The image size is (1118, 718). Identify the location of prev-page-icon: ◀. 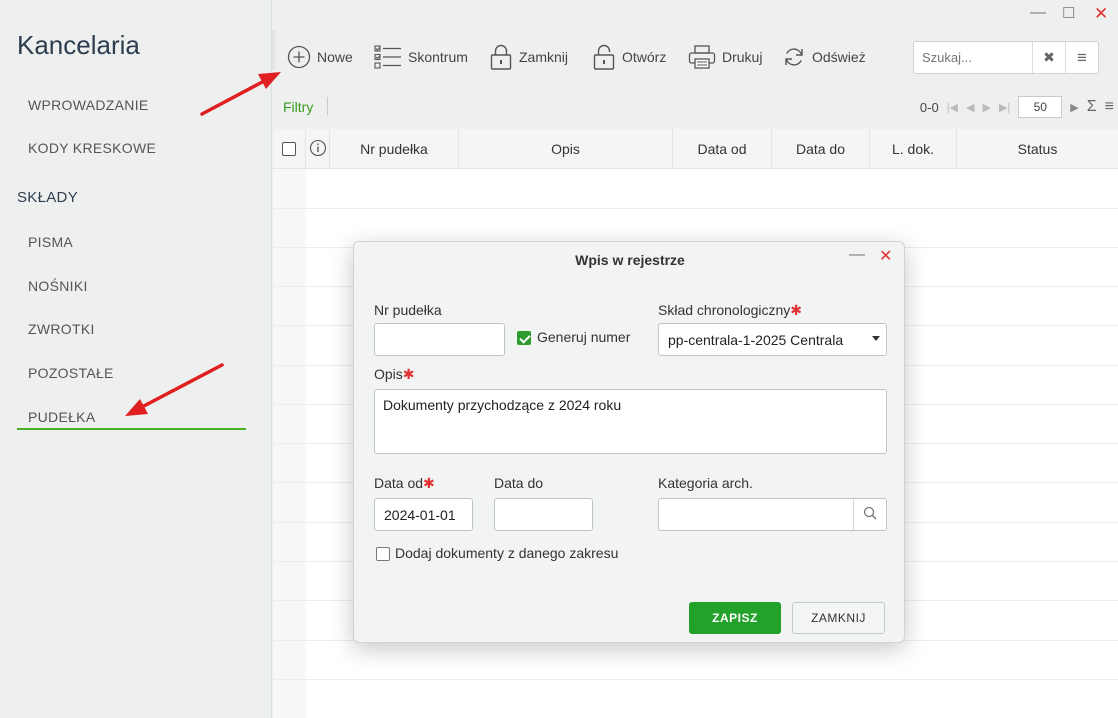
(970, 107).